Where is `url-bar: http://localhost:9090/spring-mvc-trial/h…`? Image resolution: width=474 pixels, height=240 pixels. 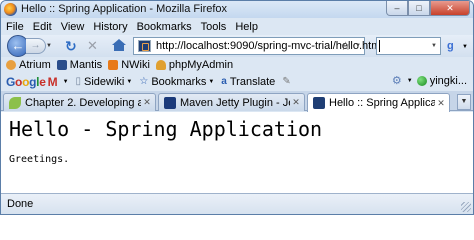
url-bar: http://localhost:9090/spring-mvc-trial/h… is located at coordinates (256, 46).